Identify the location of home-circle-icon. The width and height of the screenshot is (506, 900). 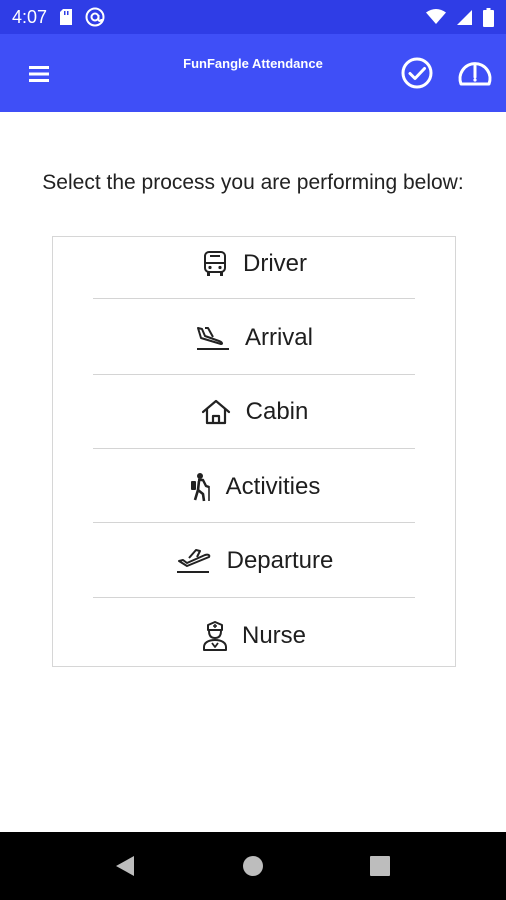
(253, 866).